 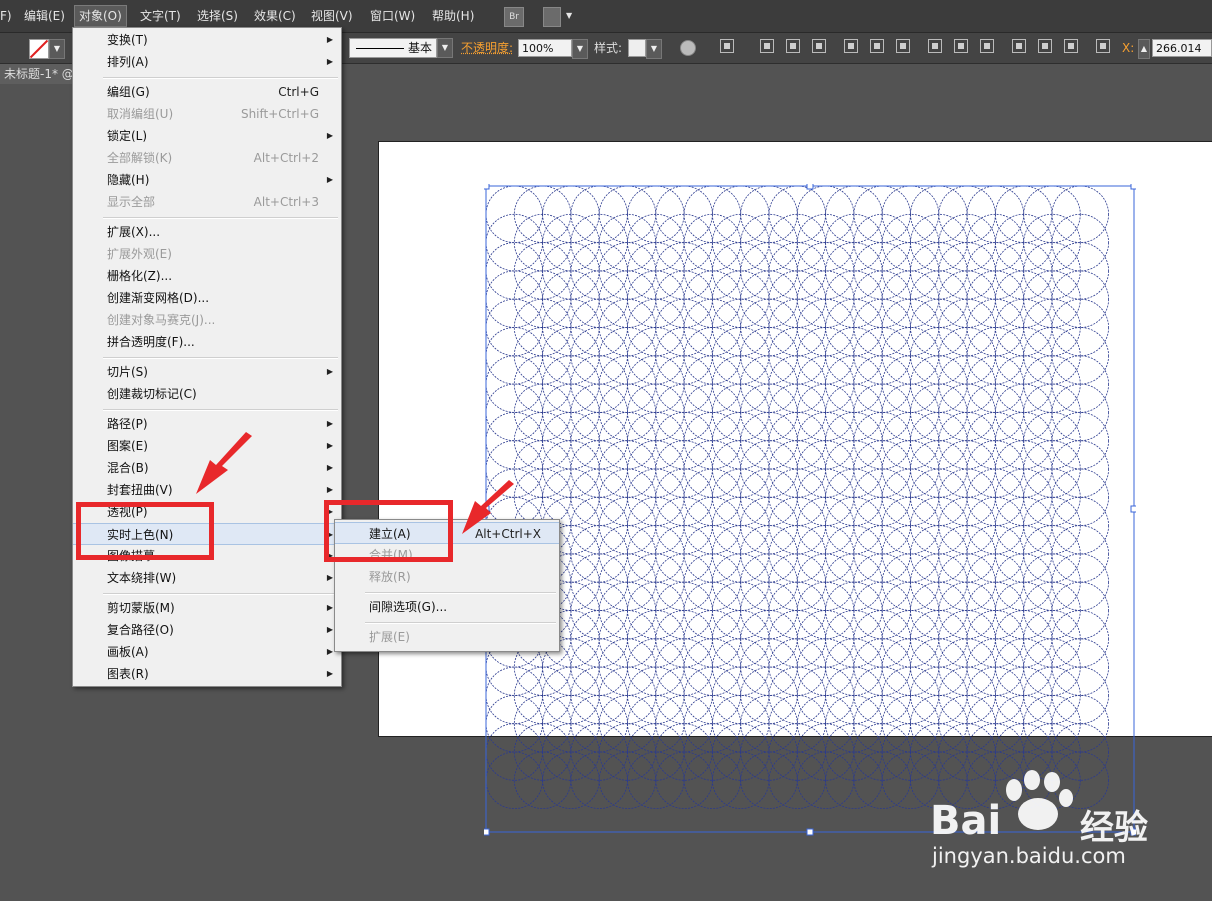 What do you see at coordinates (1114, 828) in the screenshot?
I see `watermark-brand-cn: 经验` at bounding box center [1114, 828].